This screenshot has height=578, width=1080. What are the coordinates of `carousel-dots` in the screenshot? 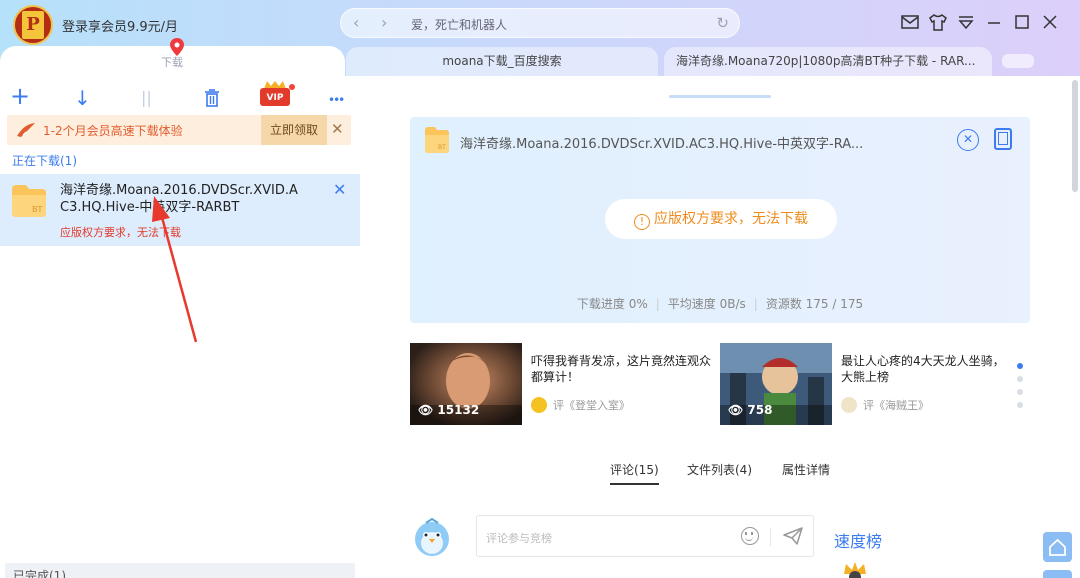 It's located at (1020, 389).